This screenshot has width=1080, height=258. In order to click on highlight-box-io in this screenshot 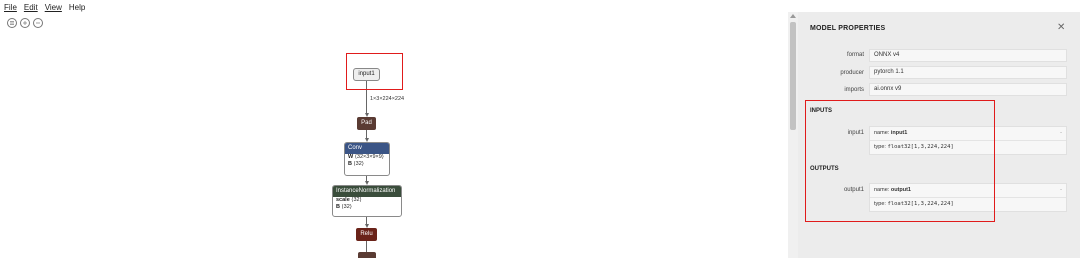, I will do `click(900, 161)`.